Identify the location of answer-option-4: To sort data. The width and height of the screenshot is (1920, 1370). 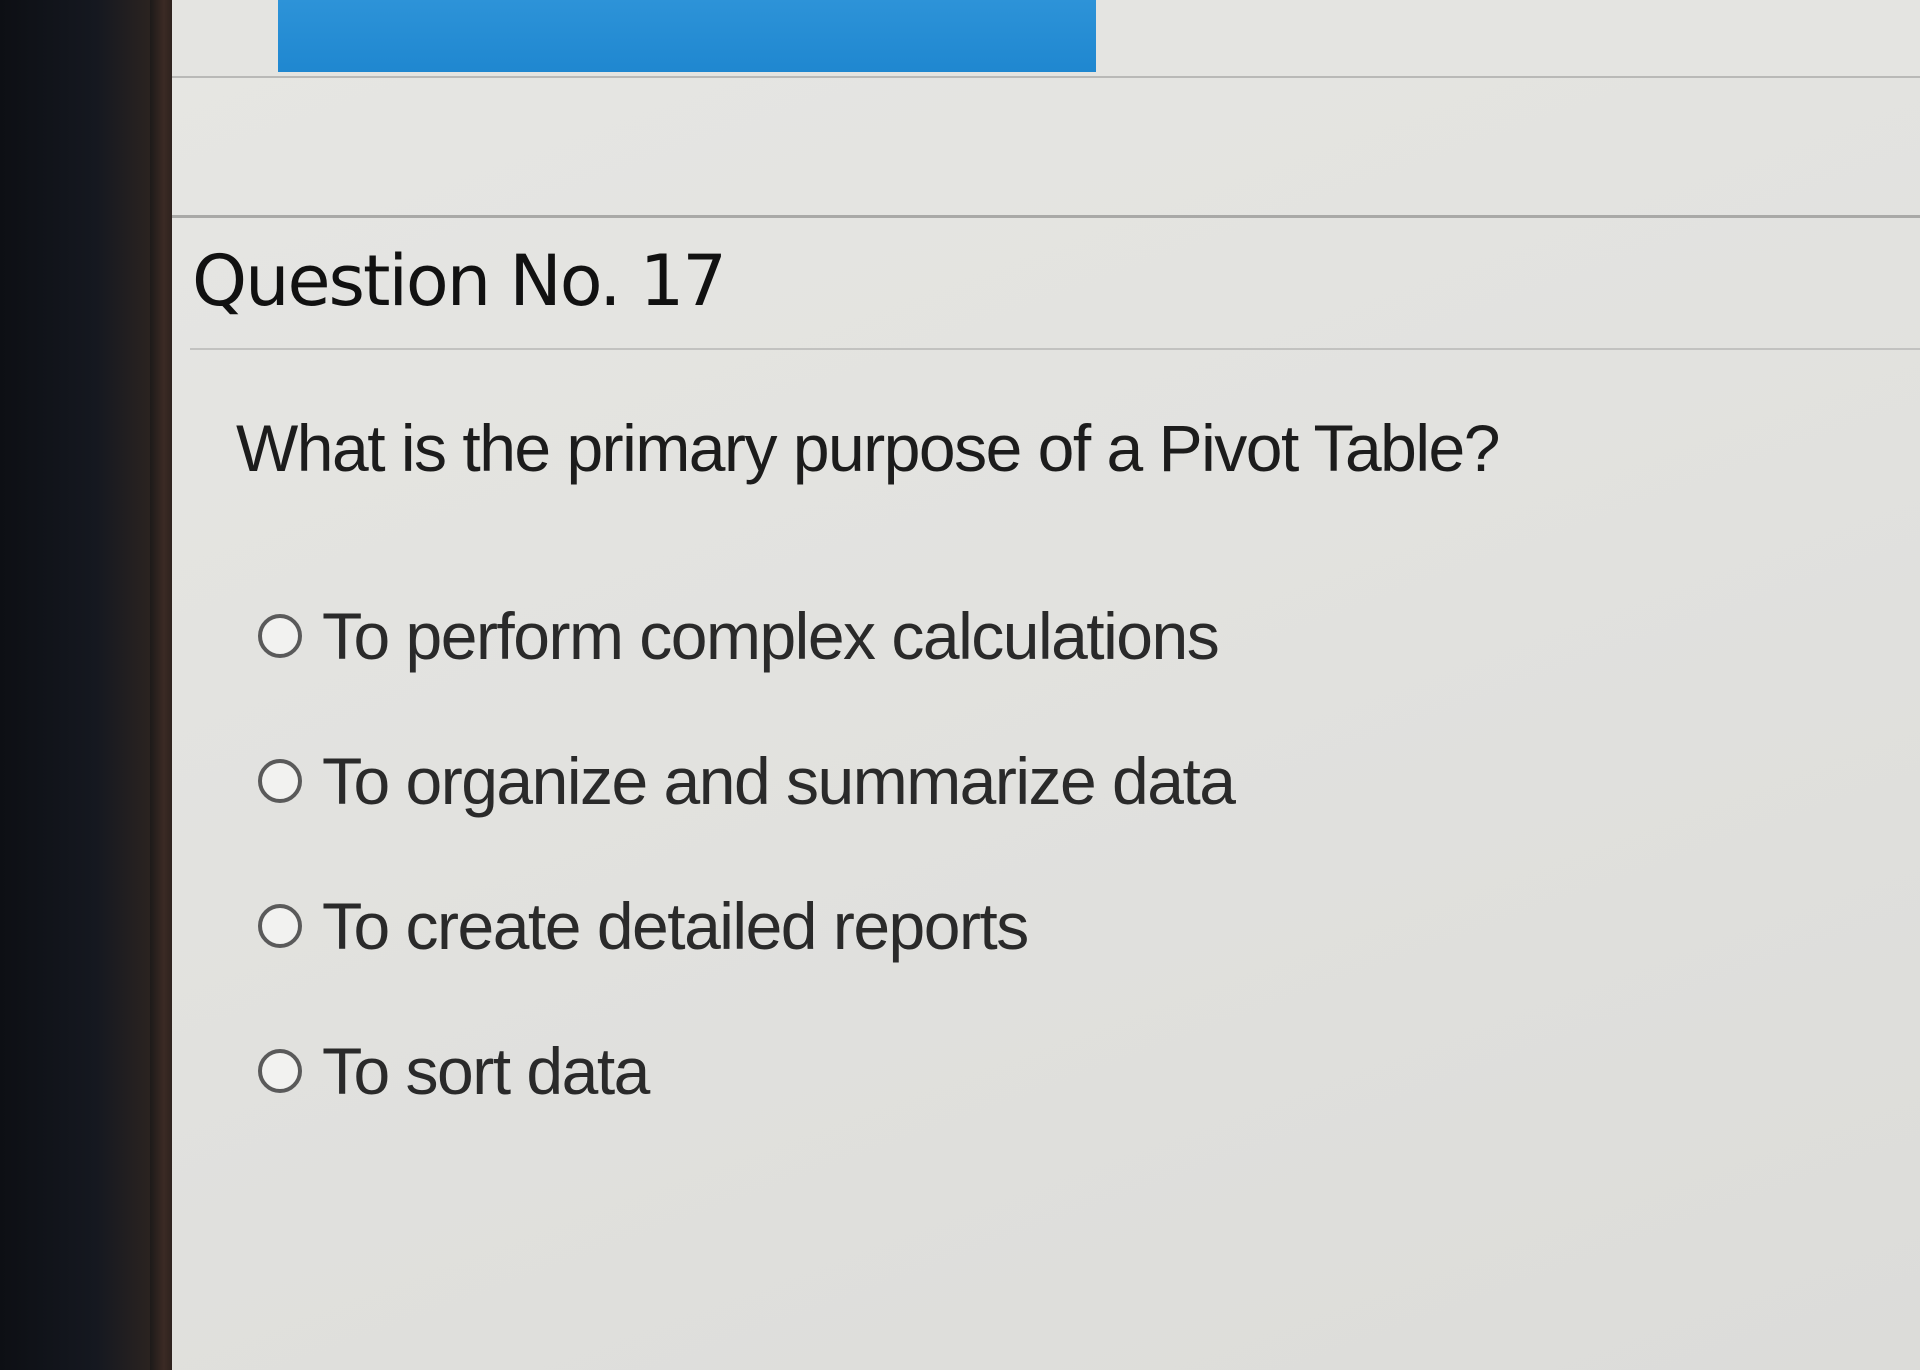
(746, 1071).